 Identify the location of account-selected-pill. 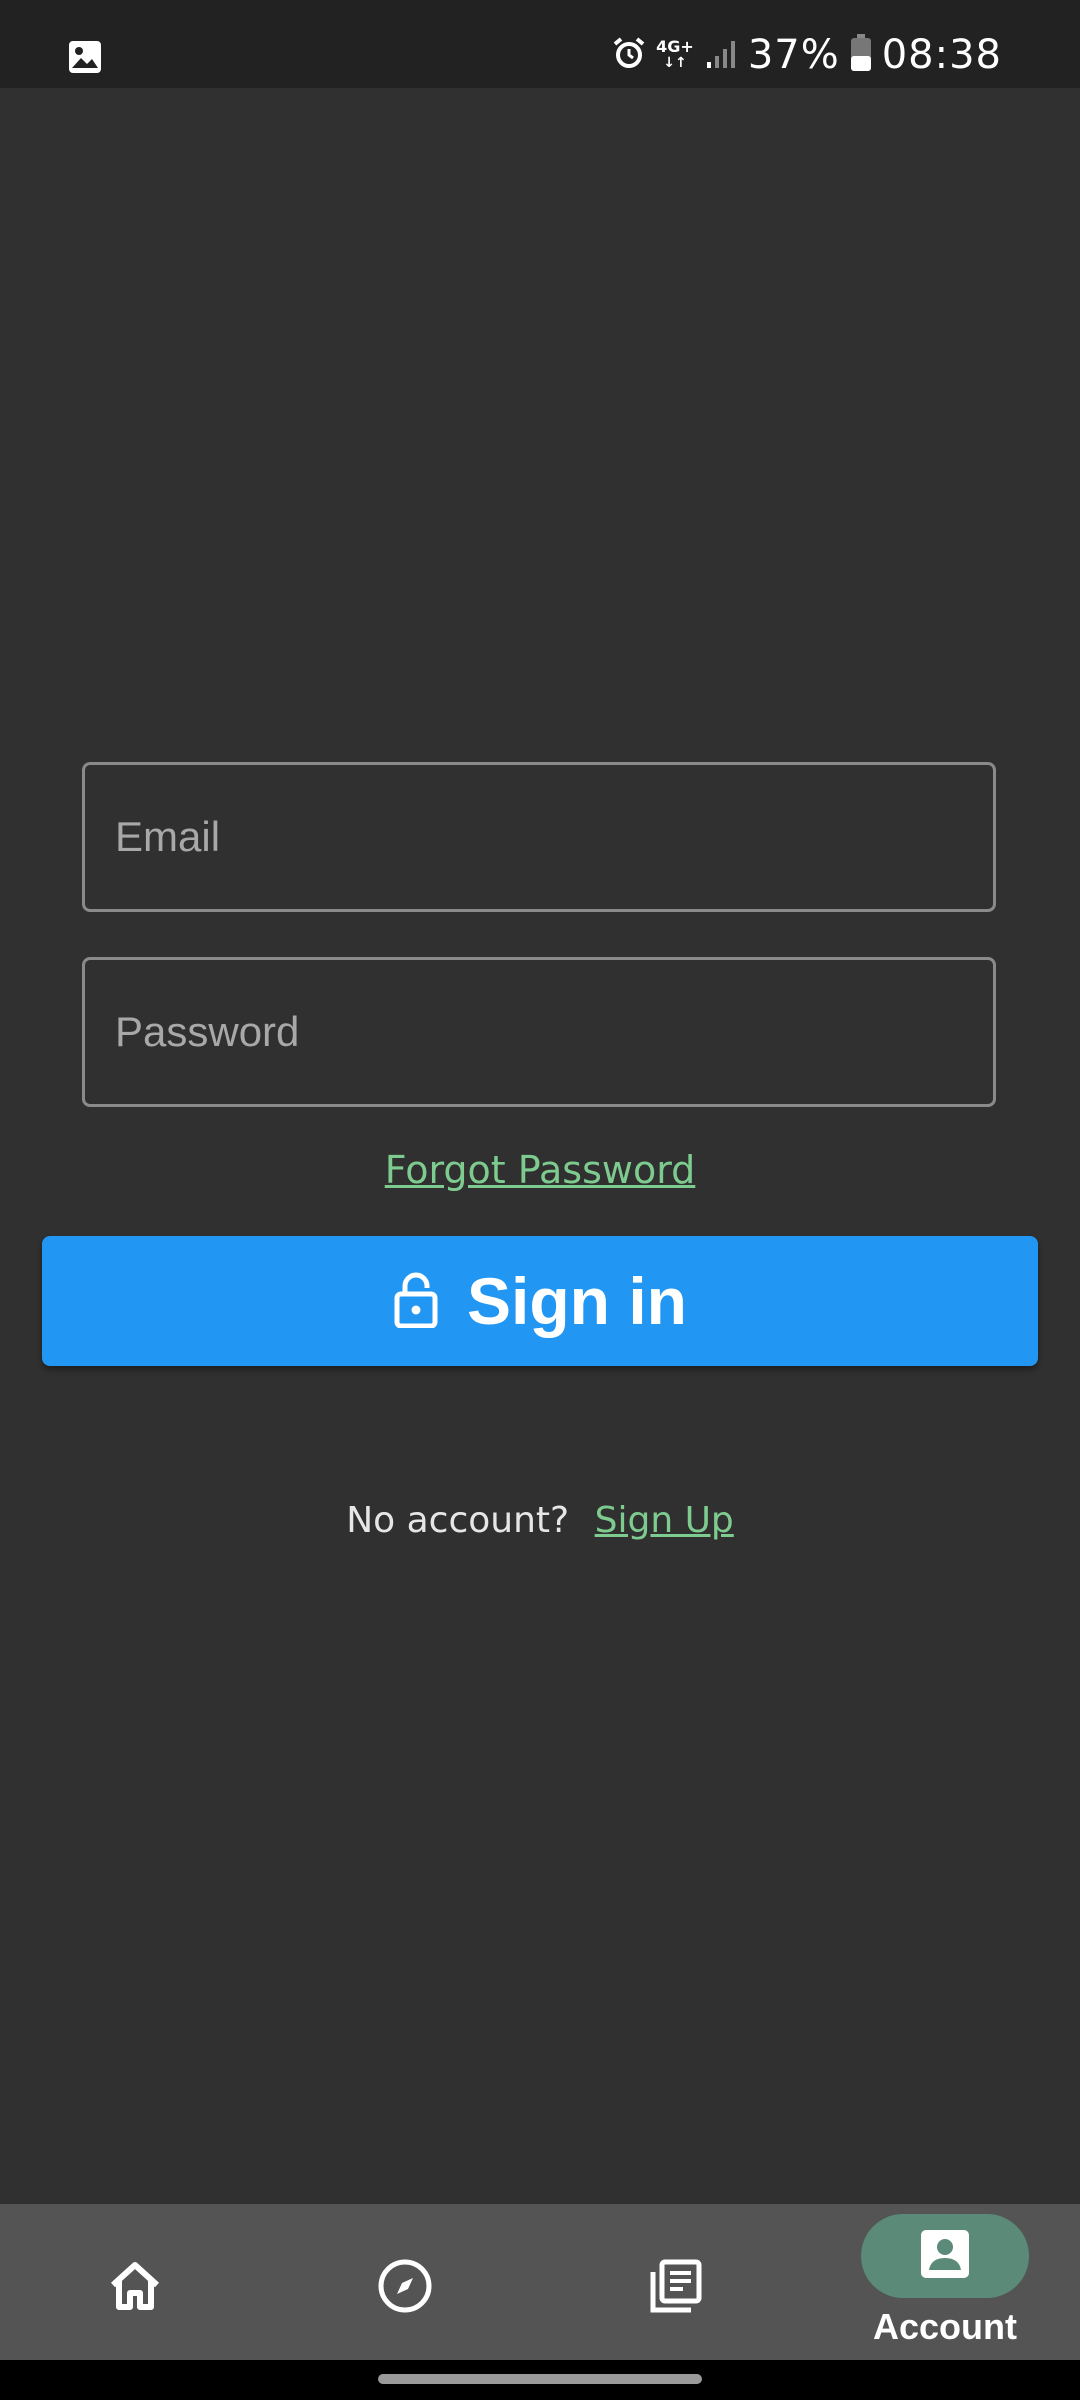
(945, 2256).